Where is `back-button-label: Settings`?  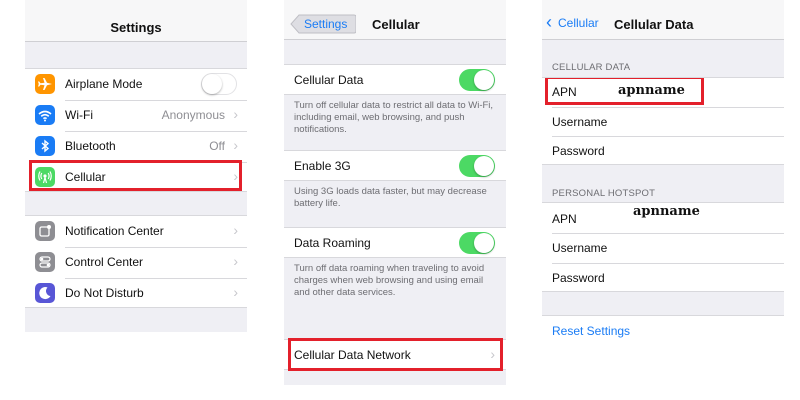
back-button-label: Settings is located at coordinates (326, 24).